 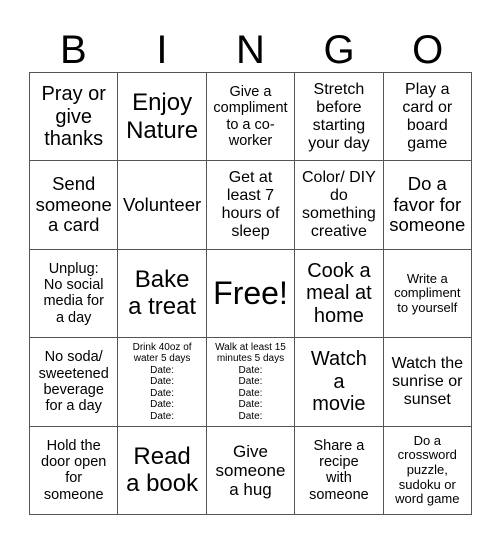 I want to click on bingo-cell: Volunteer, so click(x=162, y=205).